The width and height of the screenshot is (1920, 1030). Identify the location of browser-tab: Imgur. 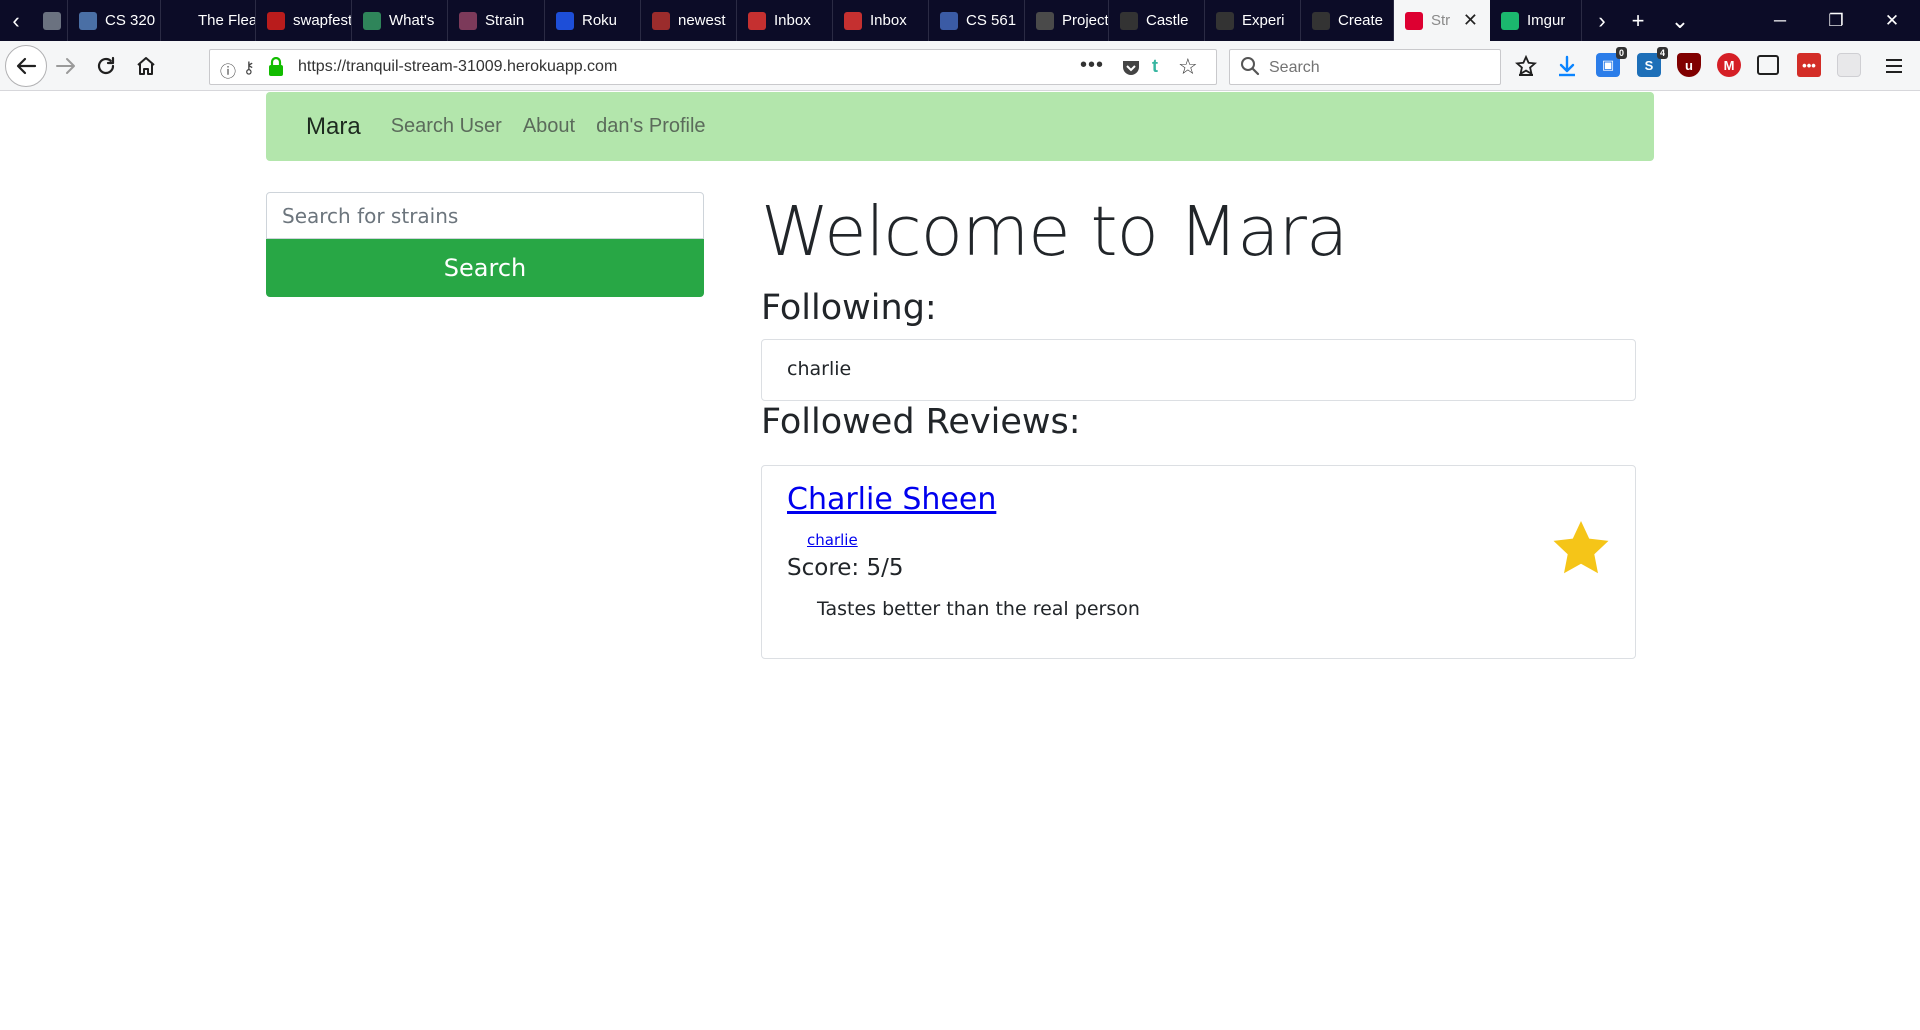
(1536, 20).